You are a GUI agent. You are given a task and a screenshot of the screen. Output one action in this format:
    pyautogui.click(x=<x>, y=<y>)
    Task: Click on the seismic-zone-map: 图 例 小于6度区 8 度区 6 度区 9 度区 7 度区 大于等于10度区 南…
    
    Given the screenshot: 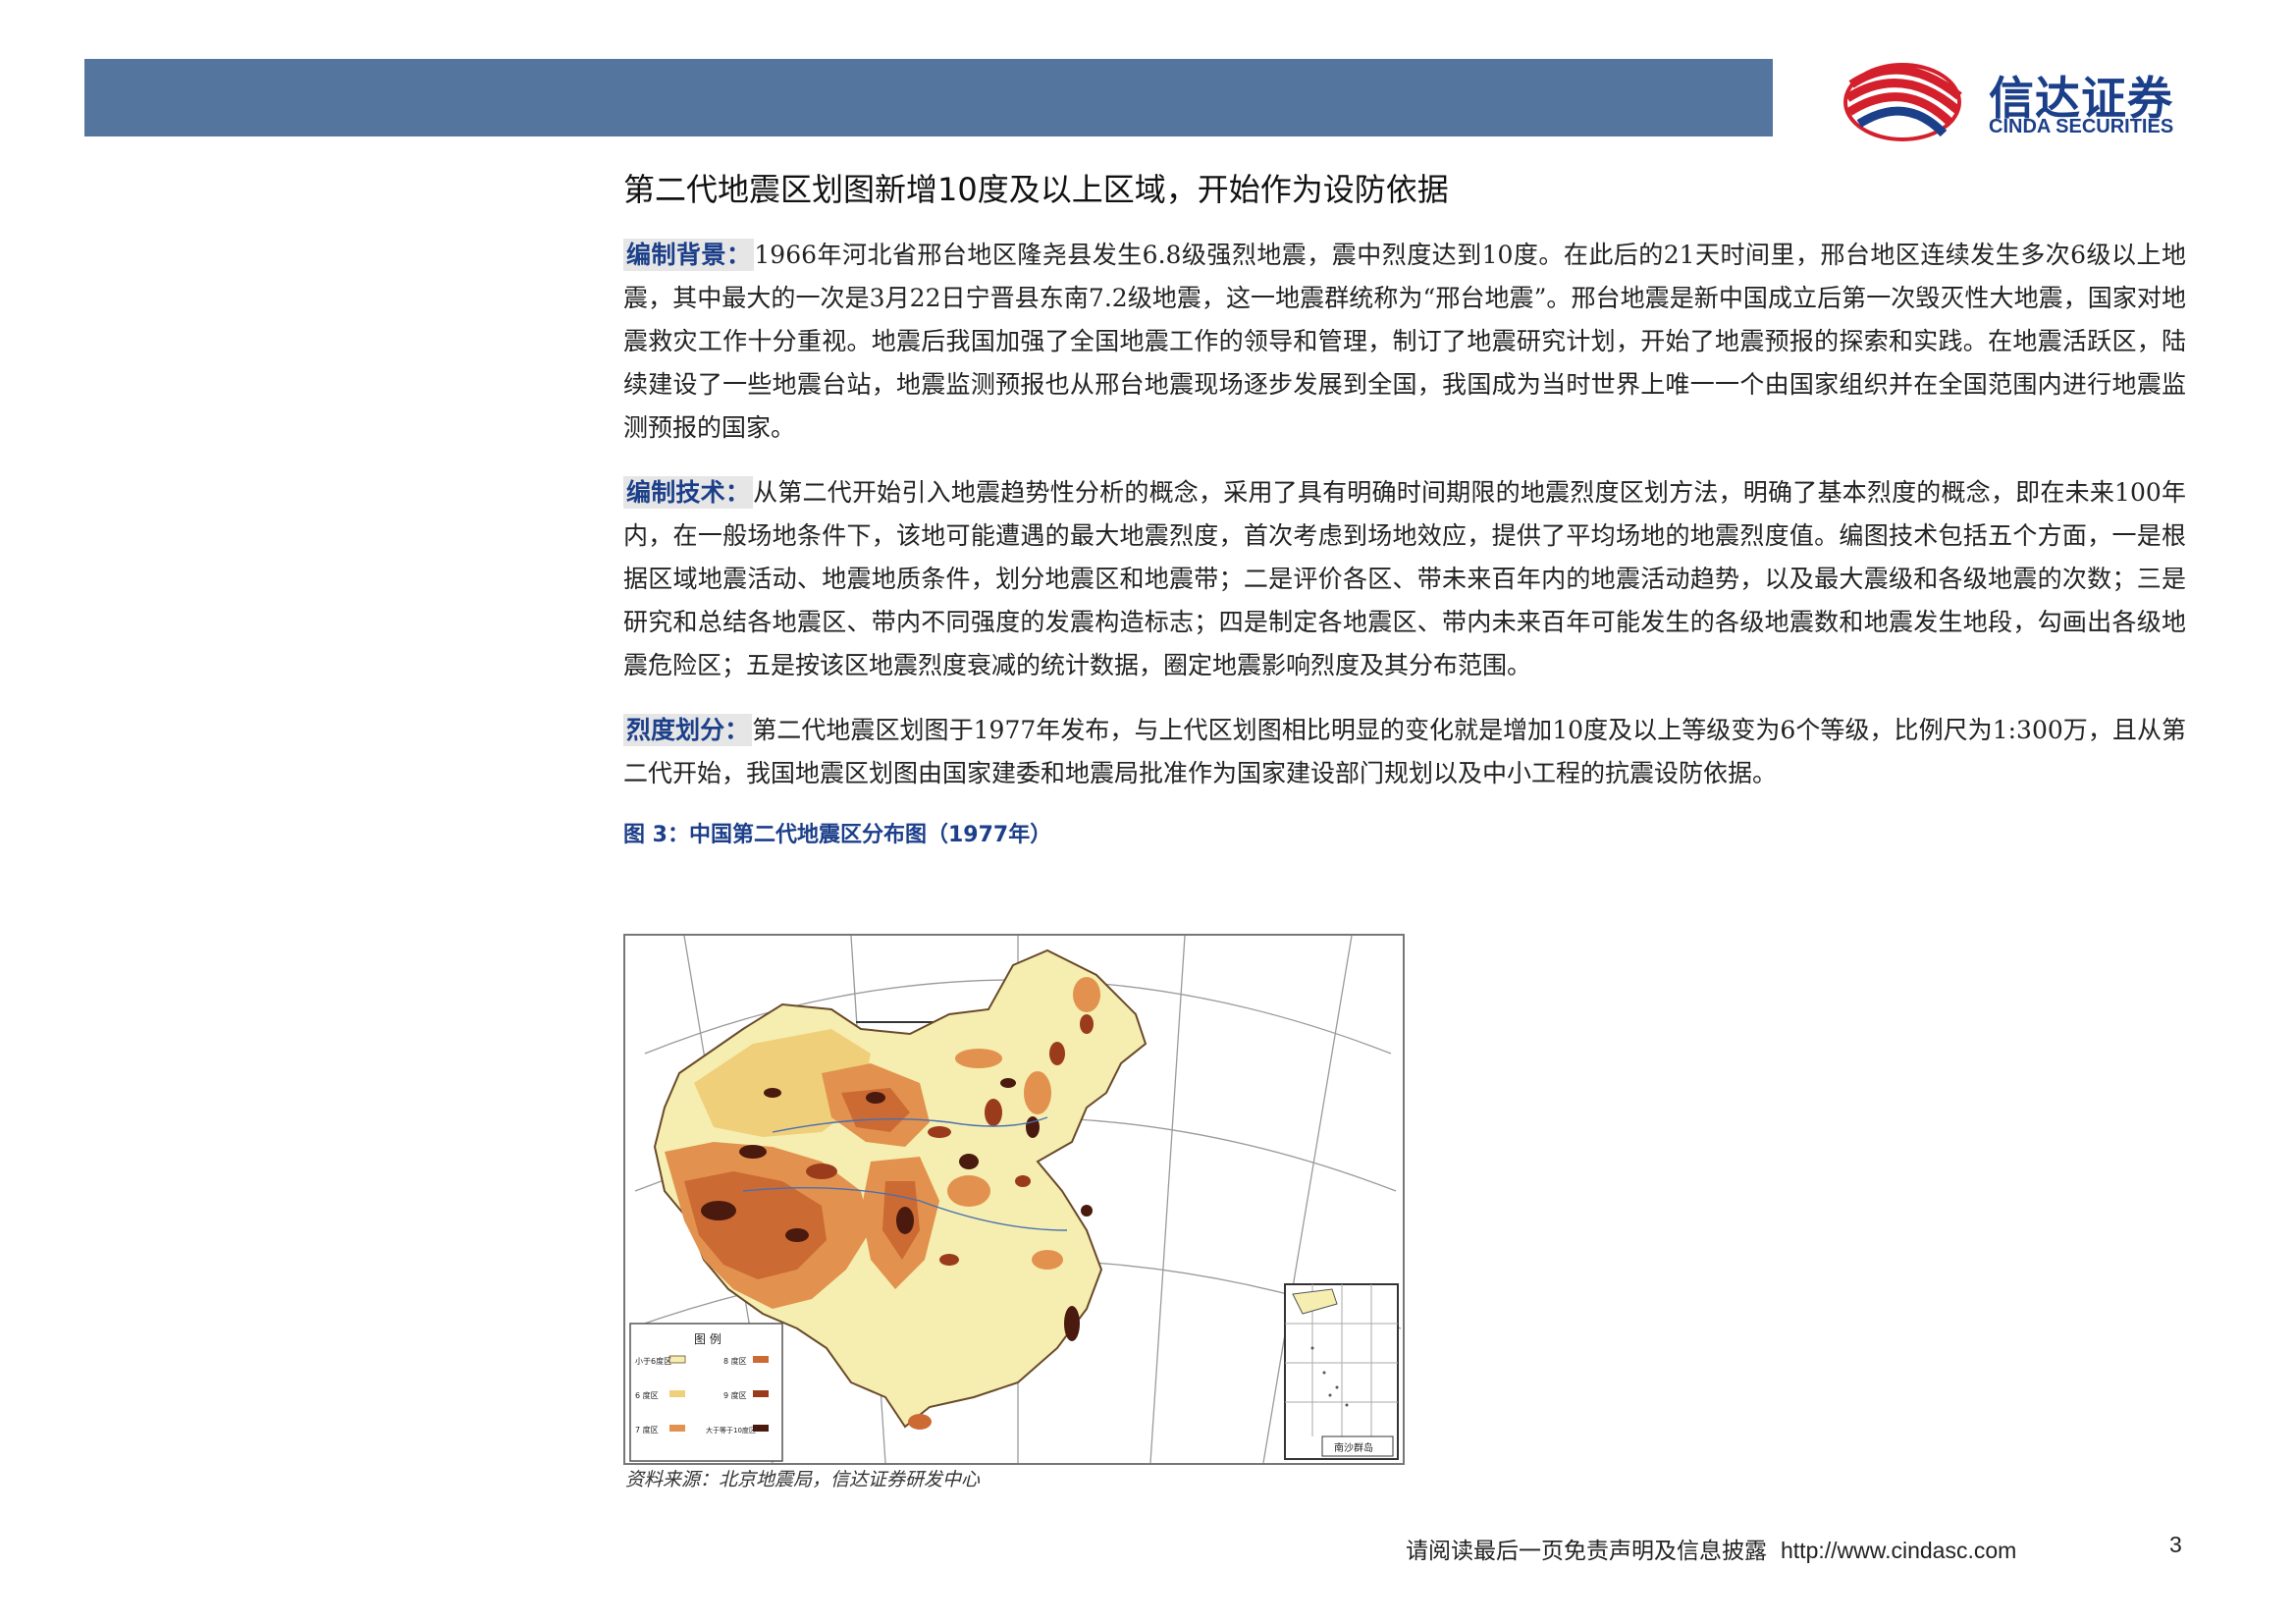 What is the action you would take?
    pyautogui.click(x=1014, y=1199)
    